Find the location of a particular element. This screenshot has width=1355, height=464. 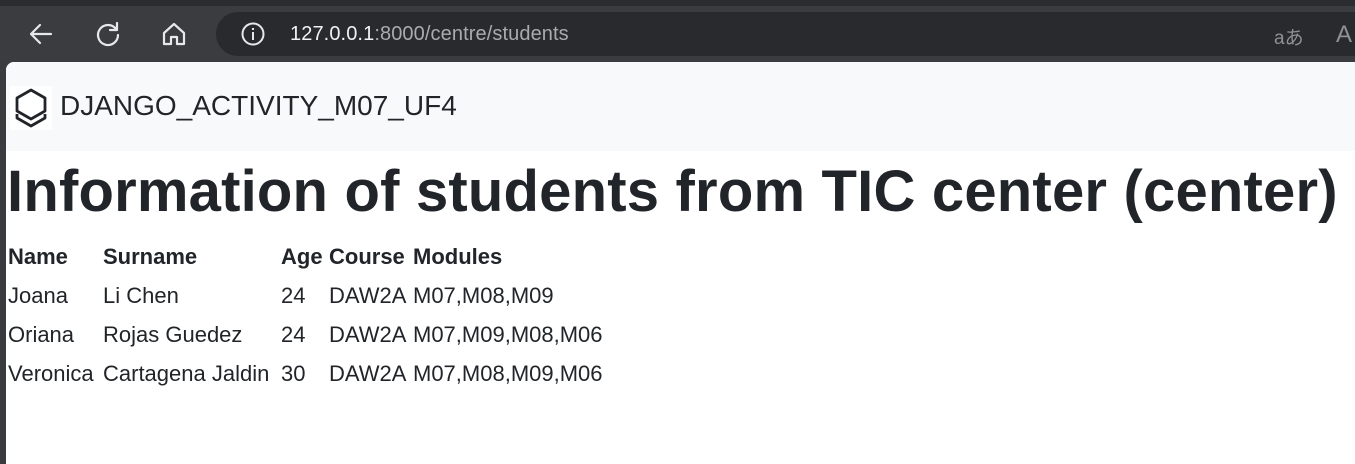

browser-toolbar: 127.0.0.1:8000/centre/students aあ A is located at coordinates (677, 34).